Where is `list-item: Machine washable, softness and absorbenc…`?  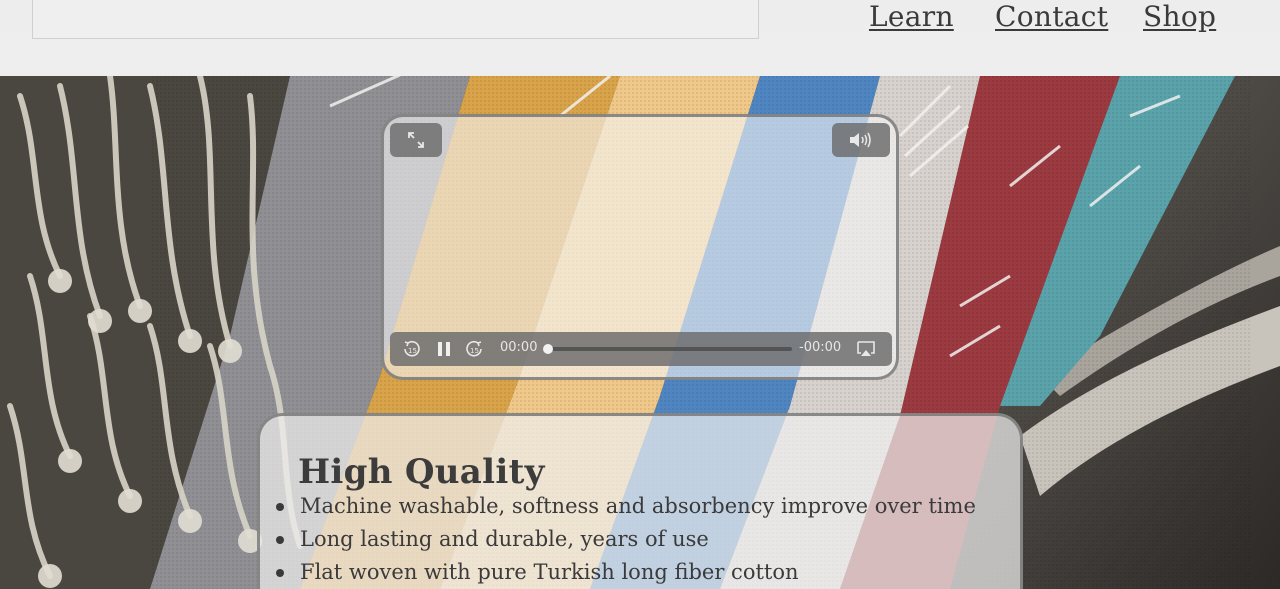 list-item: Machine washable, softness and absorbenc… is located at coordinates (625, 506).